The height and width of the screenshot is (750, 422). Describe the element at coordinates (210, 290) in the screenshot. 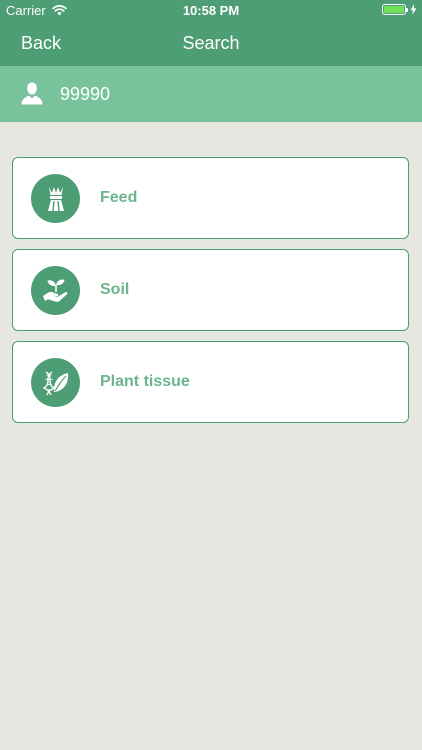

I see `category-card-soil: Soil` at that location.